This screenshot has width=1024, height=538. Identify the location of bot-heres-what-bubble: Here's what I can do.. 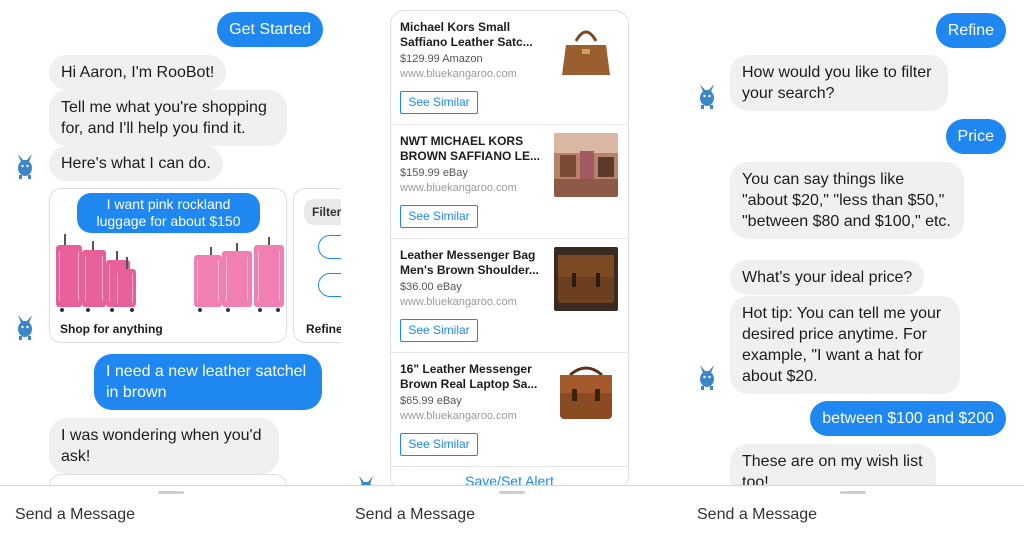
(136, 163).